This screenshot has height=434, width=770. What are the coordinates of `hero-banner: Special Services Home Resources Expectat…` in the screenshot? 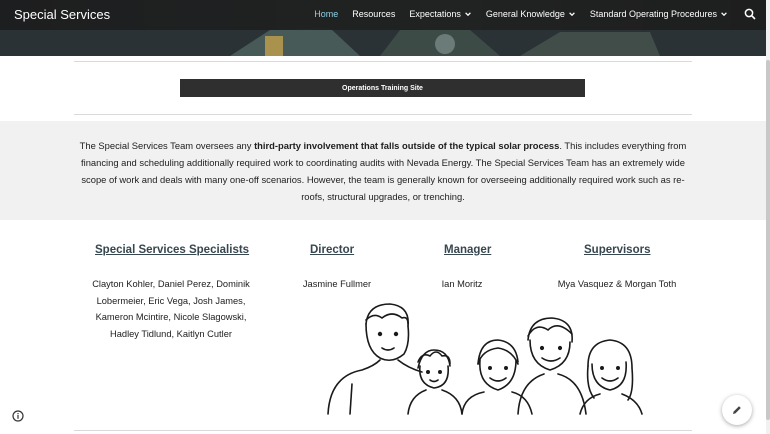 It's located at (383, 28).